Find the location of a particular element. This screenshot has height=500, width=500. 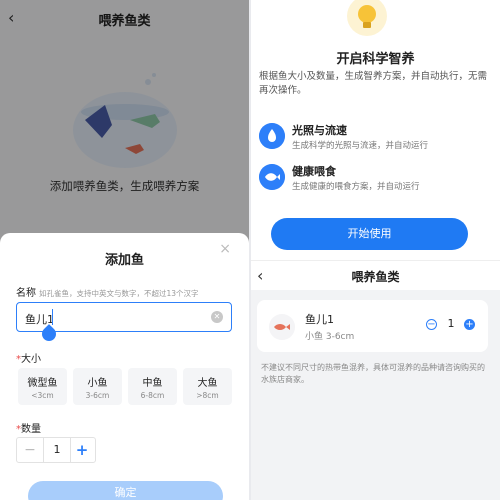

increment-button: + is located at coordinates (469, 324).